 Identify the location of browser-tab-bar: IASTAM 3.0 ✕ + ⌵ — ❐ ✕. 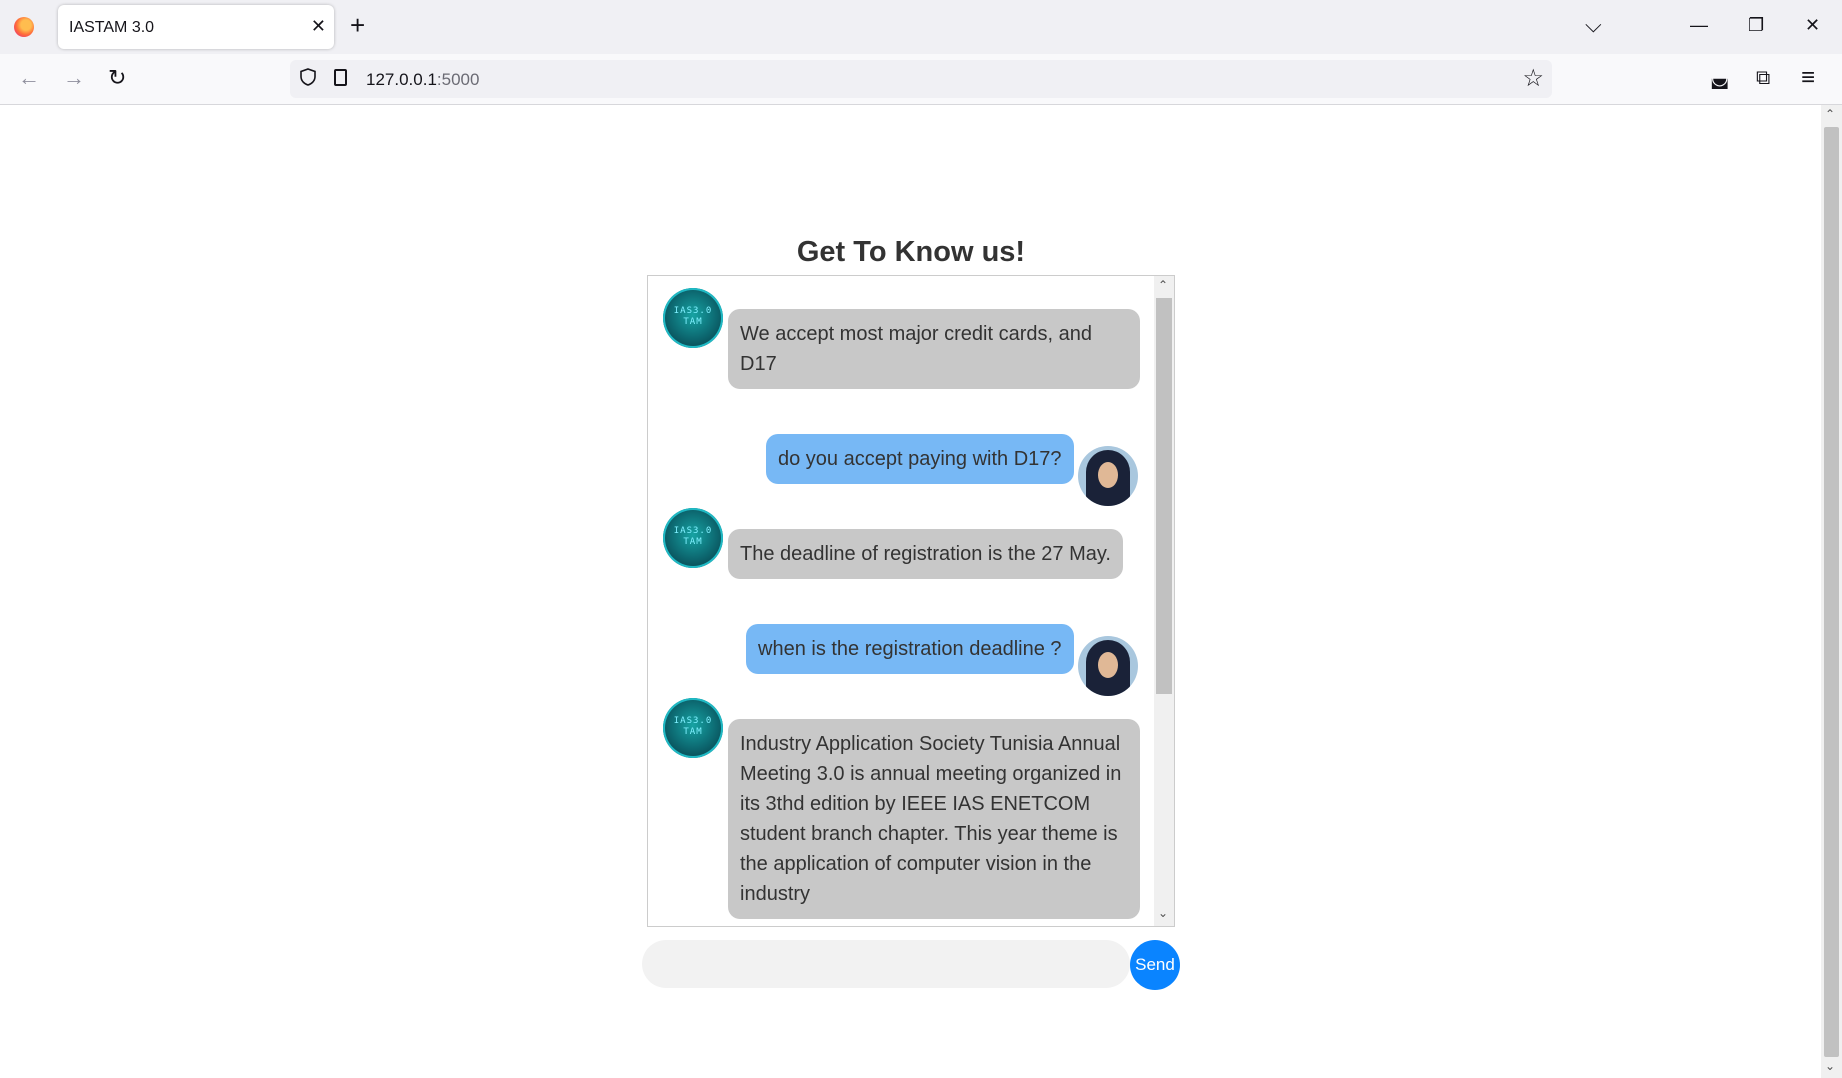
(921, 27).